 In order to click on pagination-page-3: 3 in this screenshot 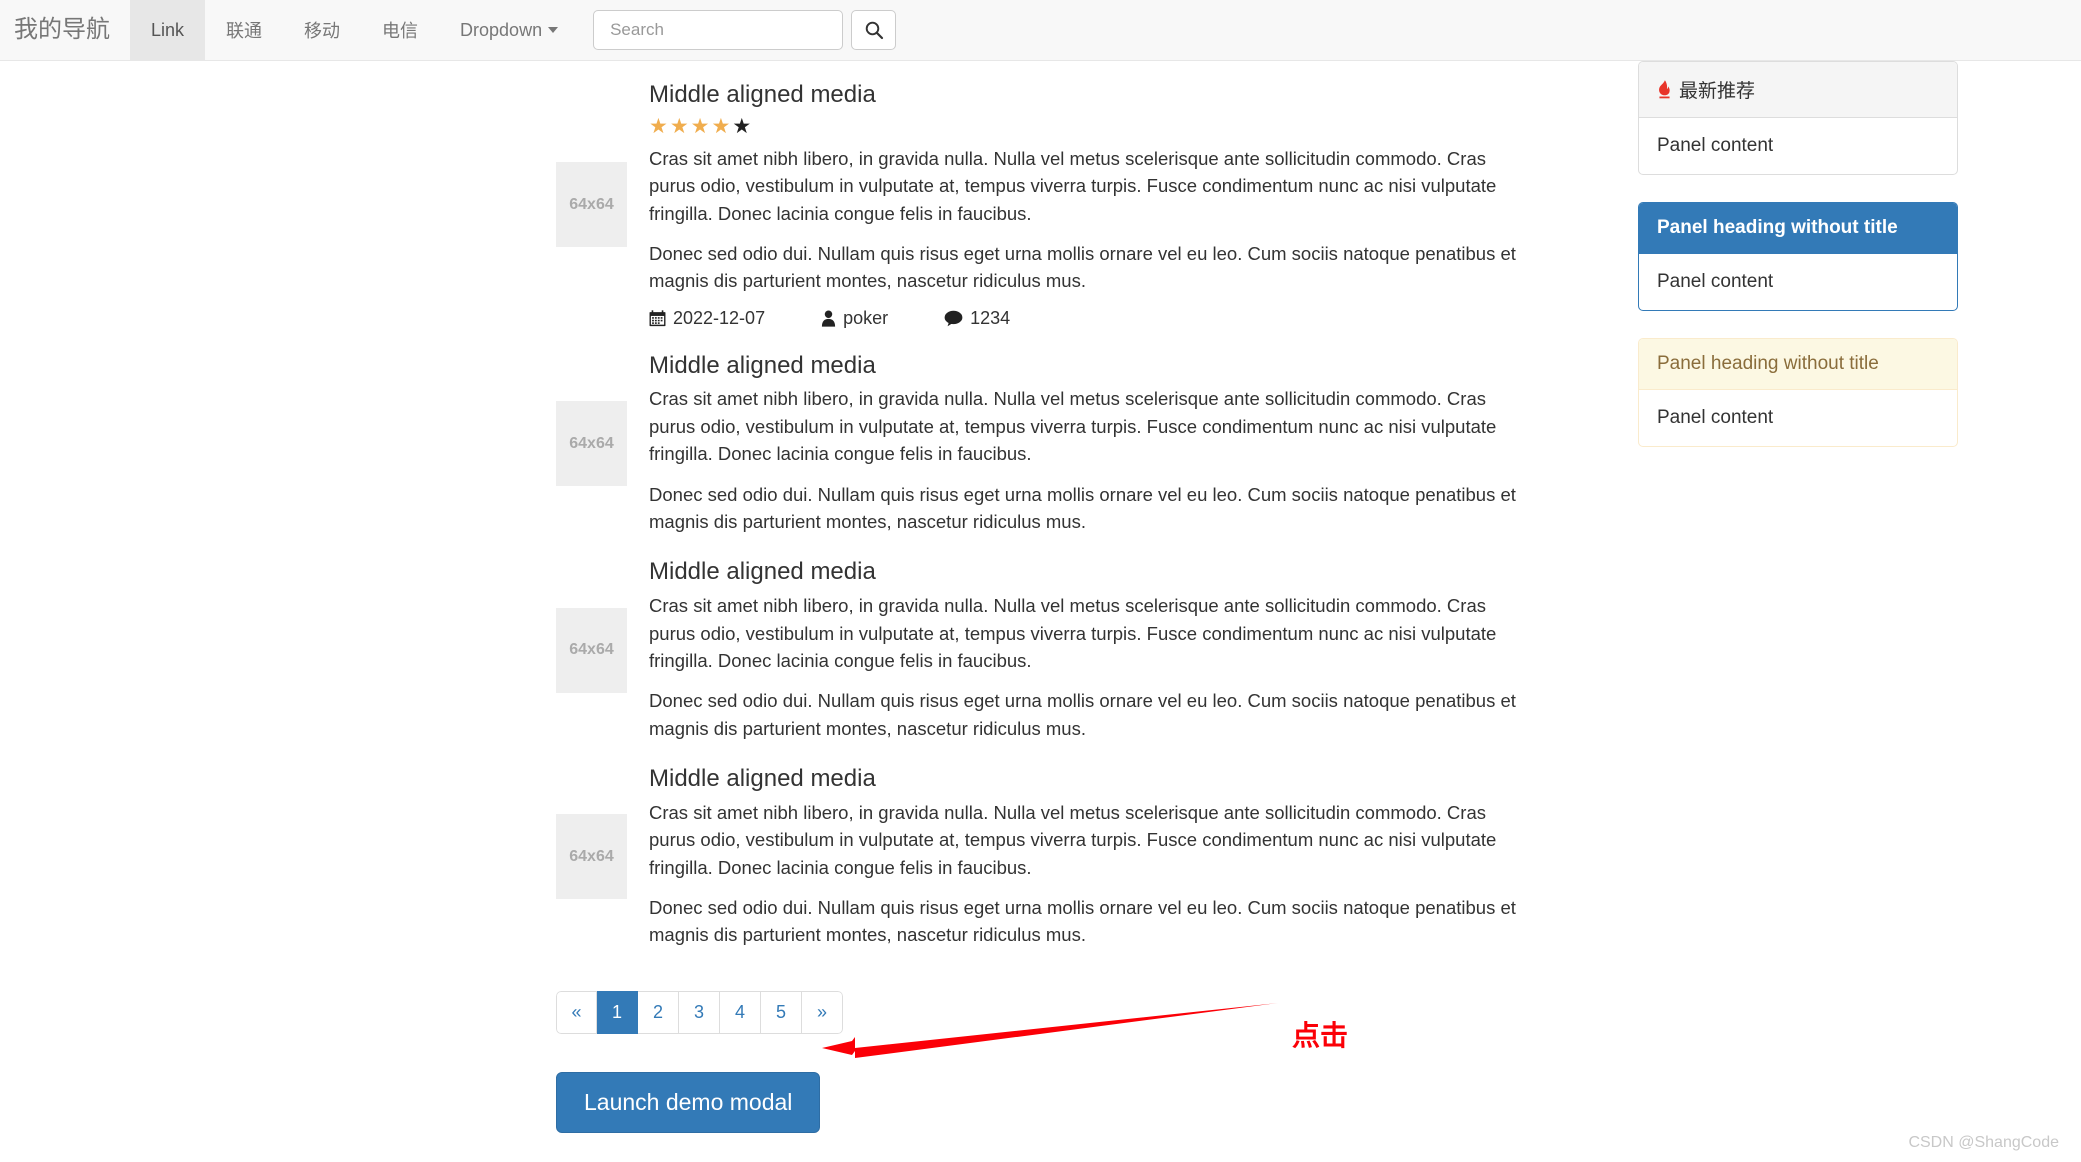, I will do `click(699, 1012)`.